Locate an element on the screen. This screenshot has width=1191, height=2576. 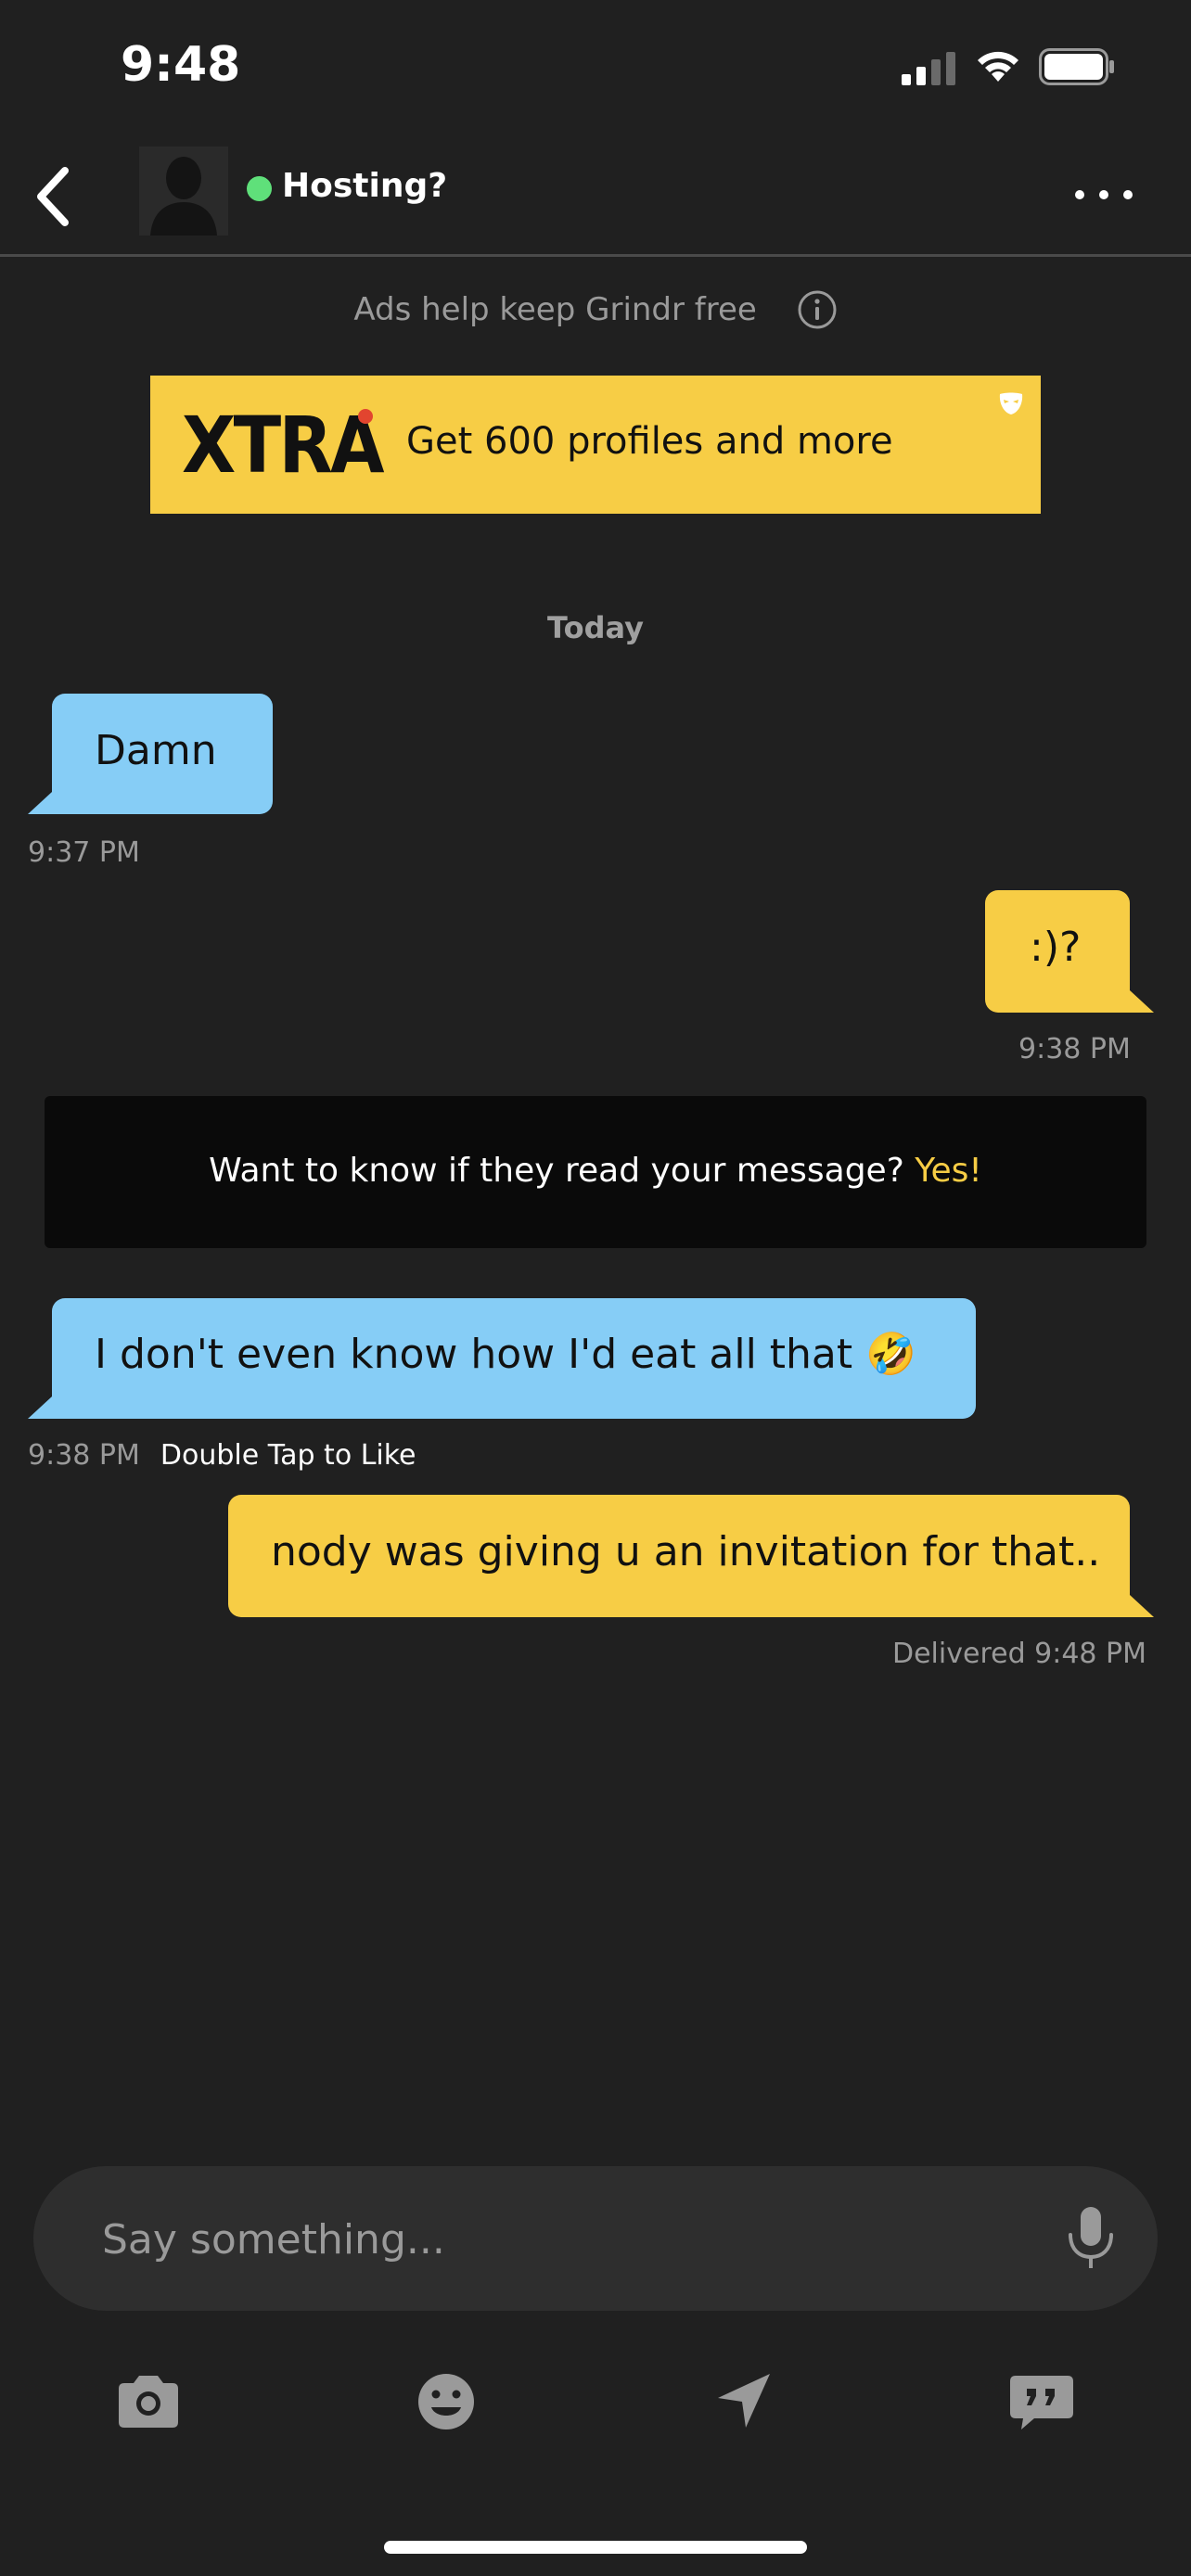
more-options-button is located at coordinates (1104, 195).